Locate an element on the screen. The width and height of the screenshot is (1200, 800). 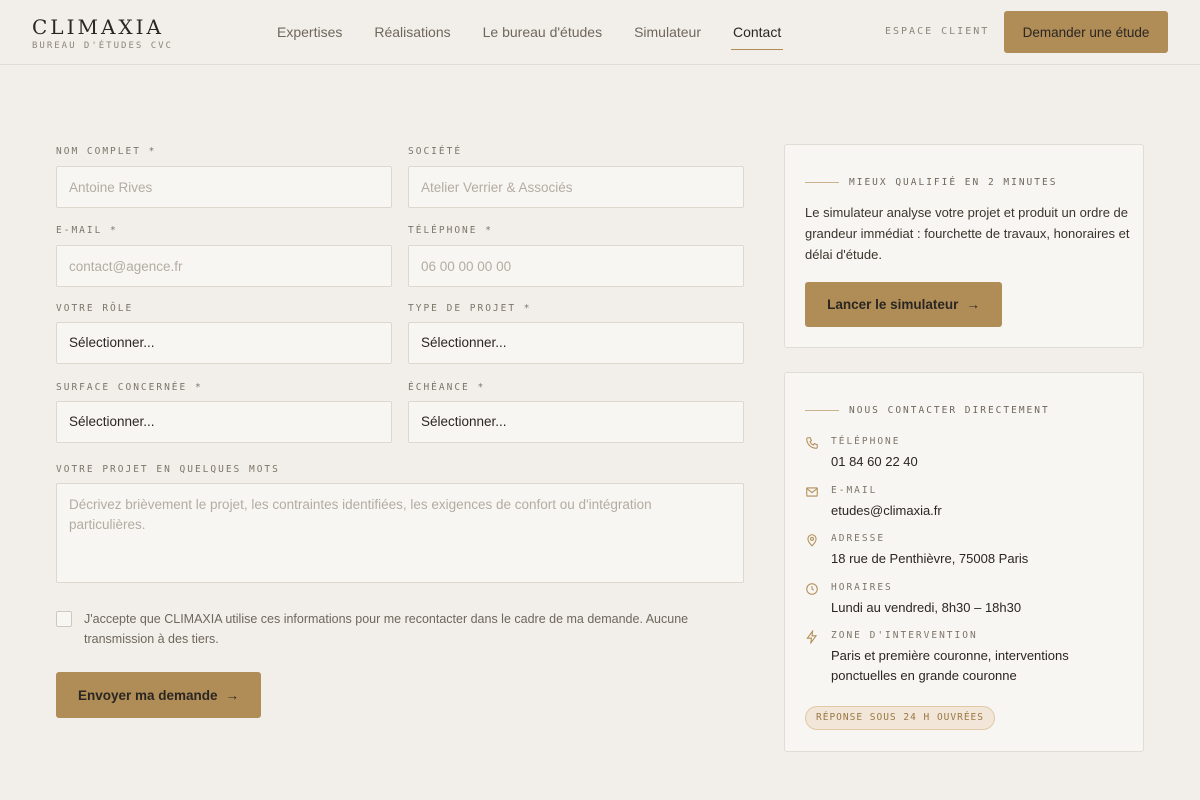
contact-eyebrow-text: NOUS CONTACTER DIRECTEMENT is located at coordinates (949, 410).